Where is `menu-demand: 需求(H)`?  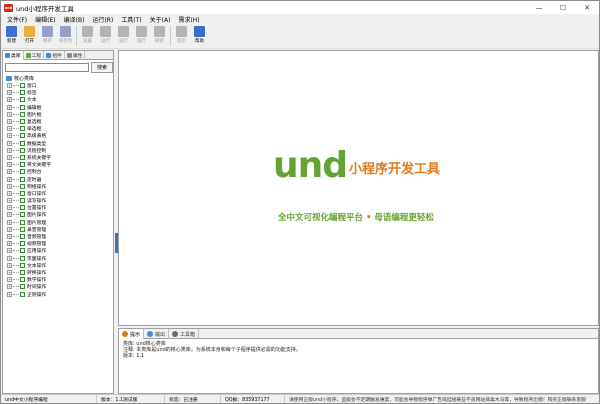
menu-demand: 需求(H) is located at coordinates (188, 19).